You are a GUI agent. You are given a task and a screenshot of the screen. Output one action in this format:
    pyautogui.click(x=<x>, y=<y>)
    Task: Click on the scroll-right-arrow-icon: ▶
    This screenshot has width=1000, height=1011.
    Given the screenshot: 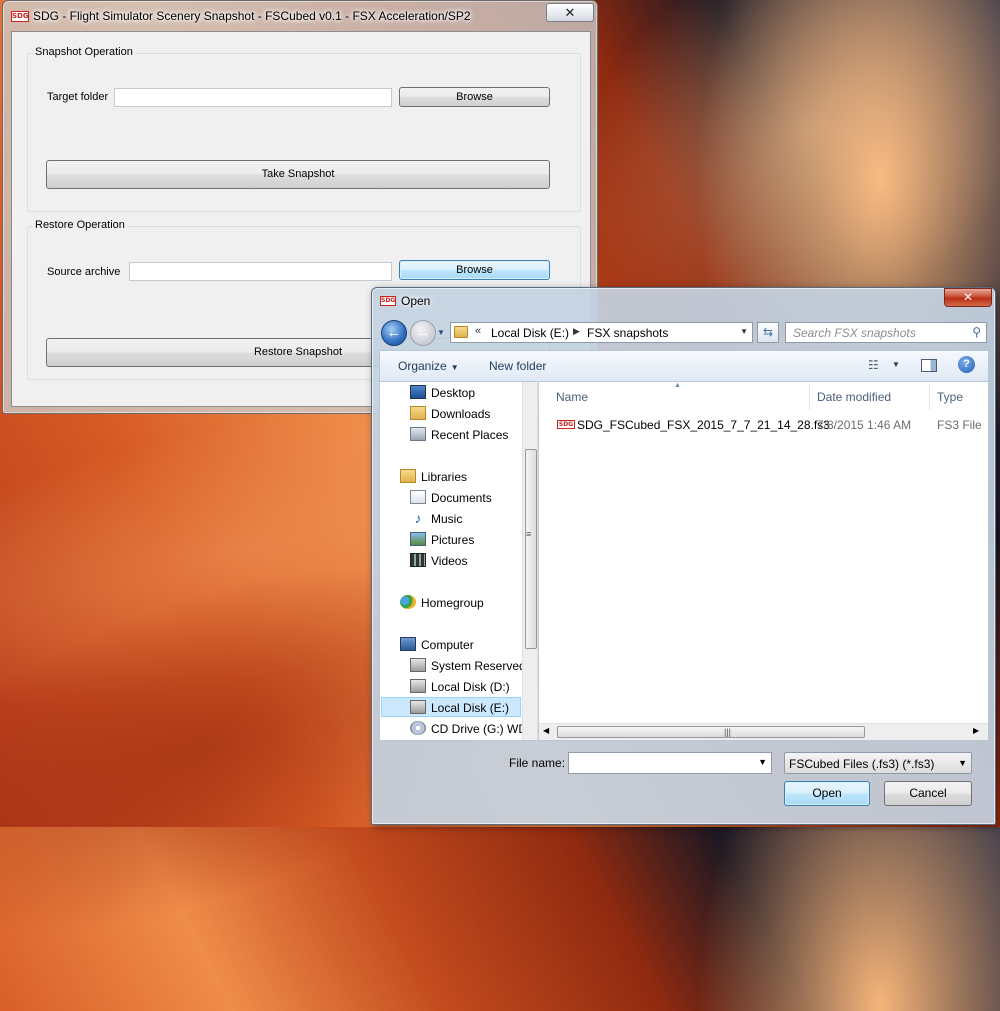 What is the action you would take?
    pyautogui.click(x=976, y=730)
    